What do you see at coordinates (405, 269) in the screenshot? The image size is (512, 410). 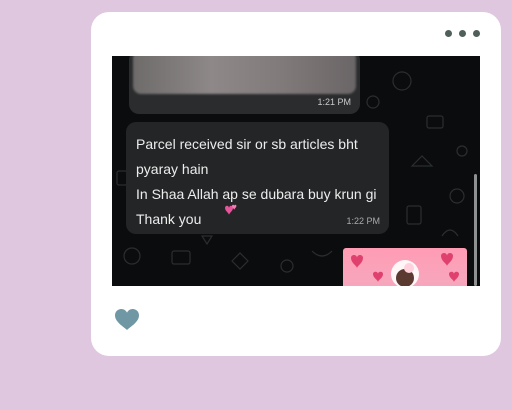 I see `thumbnail-picture` at bounding box center [405, 269].